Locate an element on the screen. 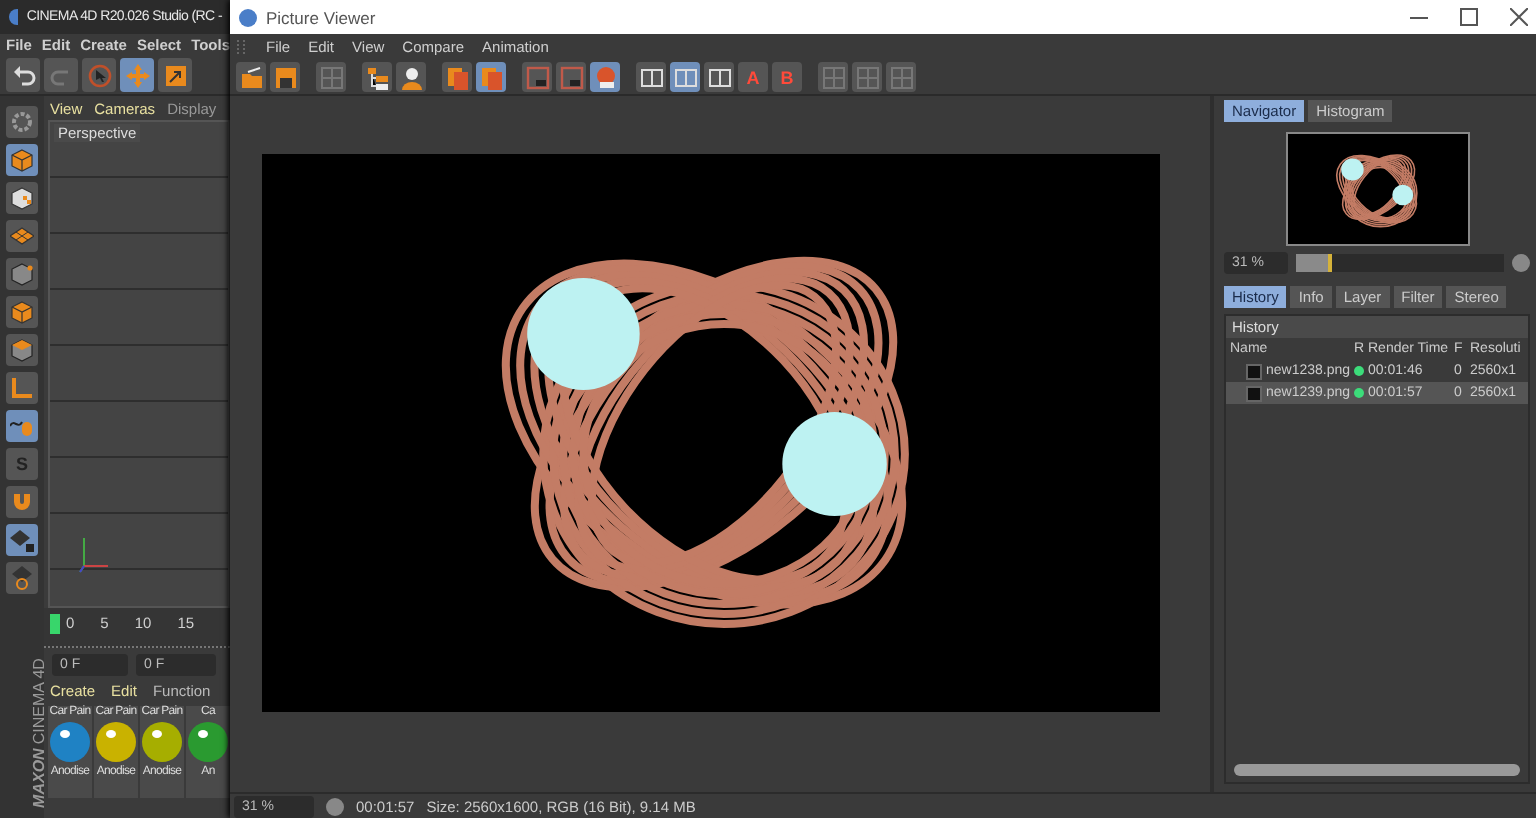 The image size is (1536, 818). move-arrows-icon is located at coordinates (137, 75).